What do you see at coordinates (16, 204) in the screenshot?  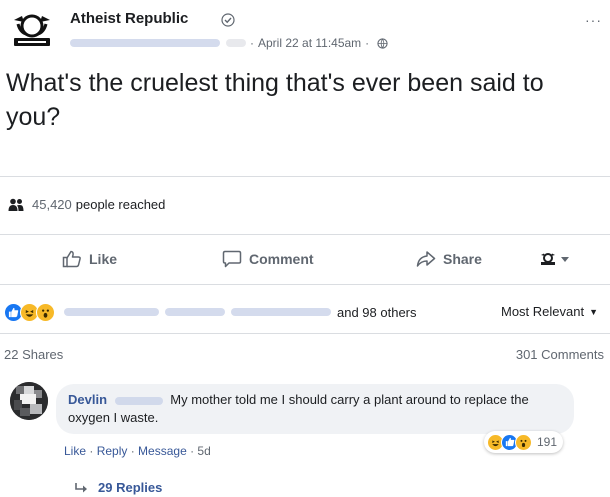 I see `people-reached-icon` at bounding box center [16, 204].